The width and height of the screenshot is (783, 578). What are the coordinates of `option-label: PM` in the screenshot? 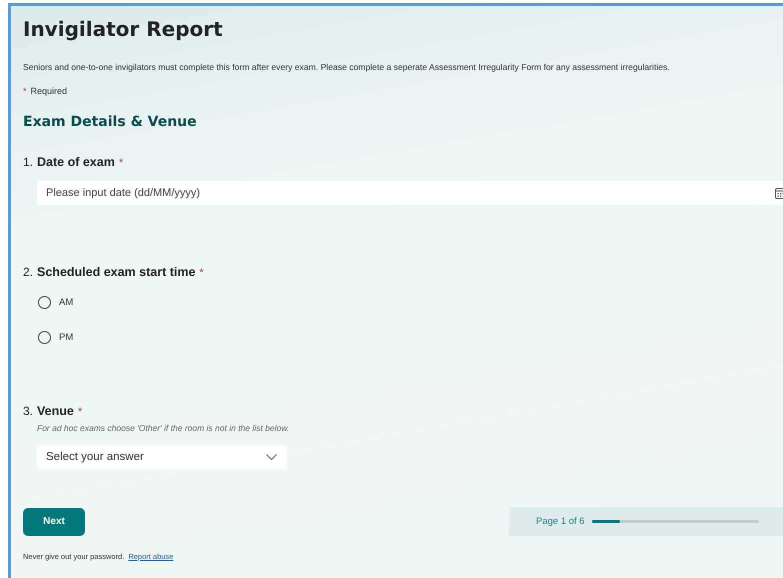 It's located at (66, 337).